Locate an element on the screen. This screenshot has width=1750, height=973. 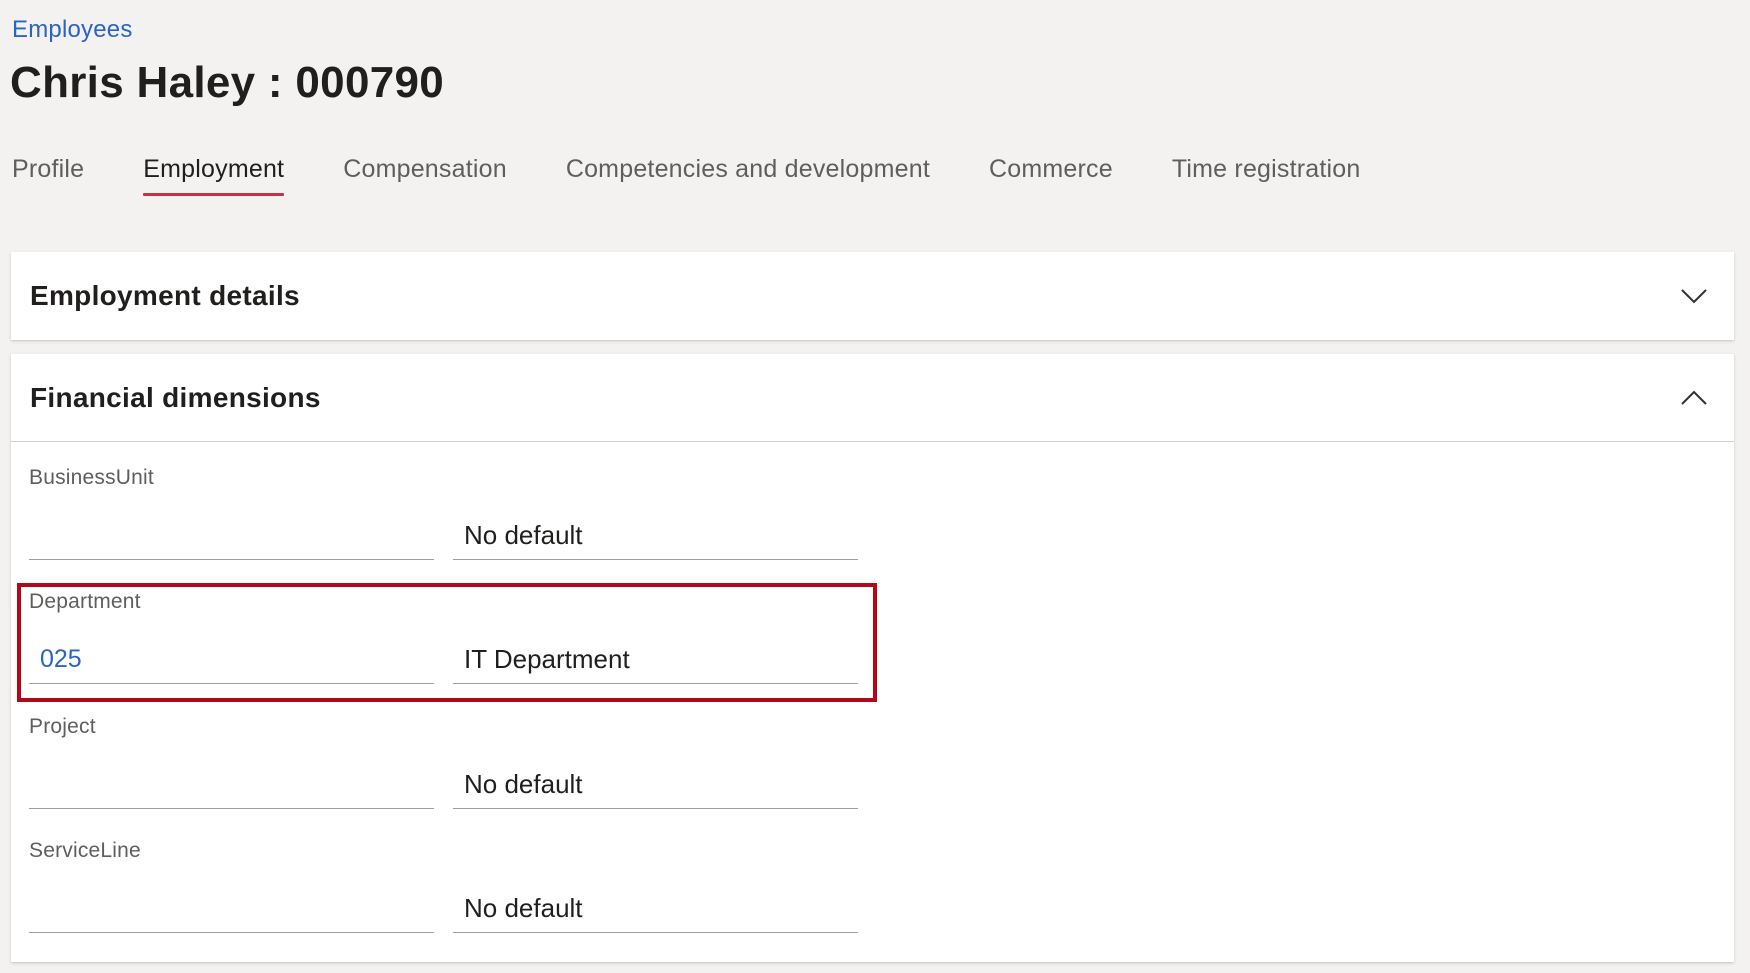
tab-commerce: Commerce is located at coordinates (1051, 175).